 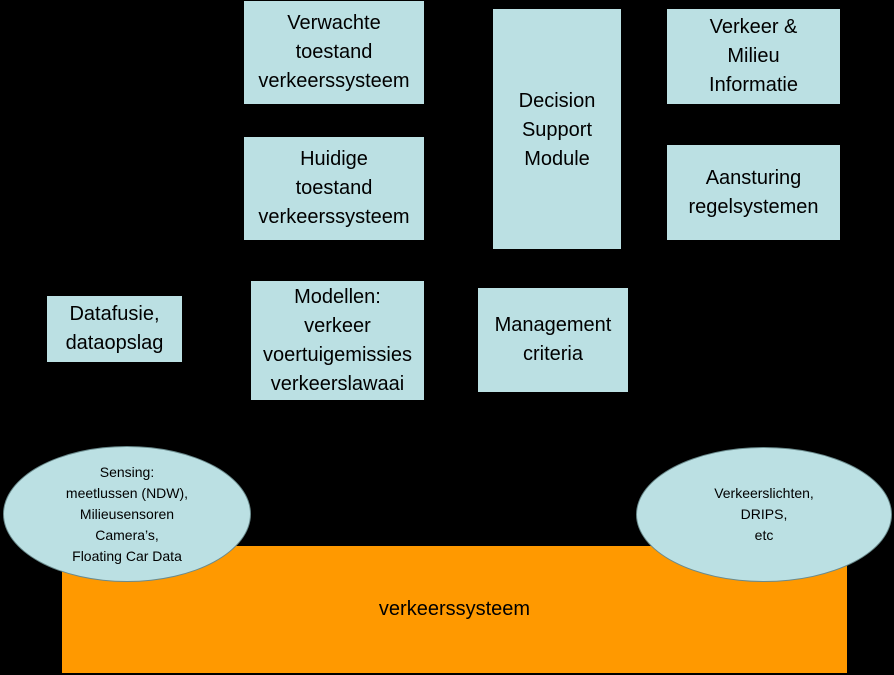 I want to click on decision-support-module-box: Decision Support Module, so click(x=557, y=129).